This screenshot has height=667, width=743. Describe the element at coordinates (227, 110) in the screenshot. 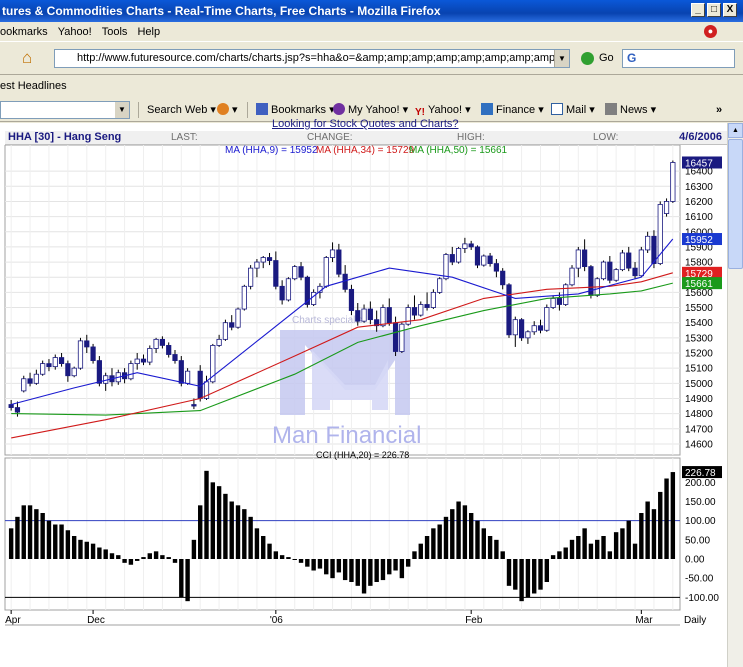

I see `highlight-icon: ▾` at that location.